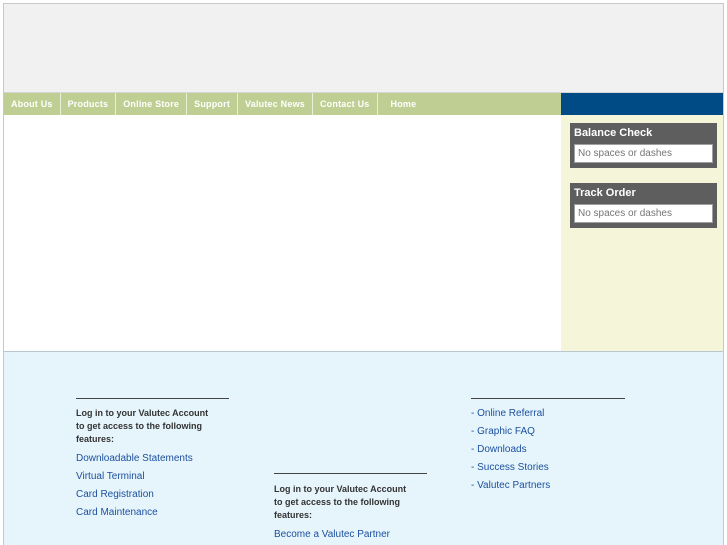  Describe the element at coordinates (152, 398) in the screenshot. I see `footer-col1-divider` at that location.